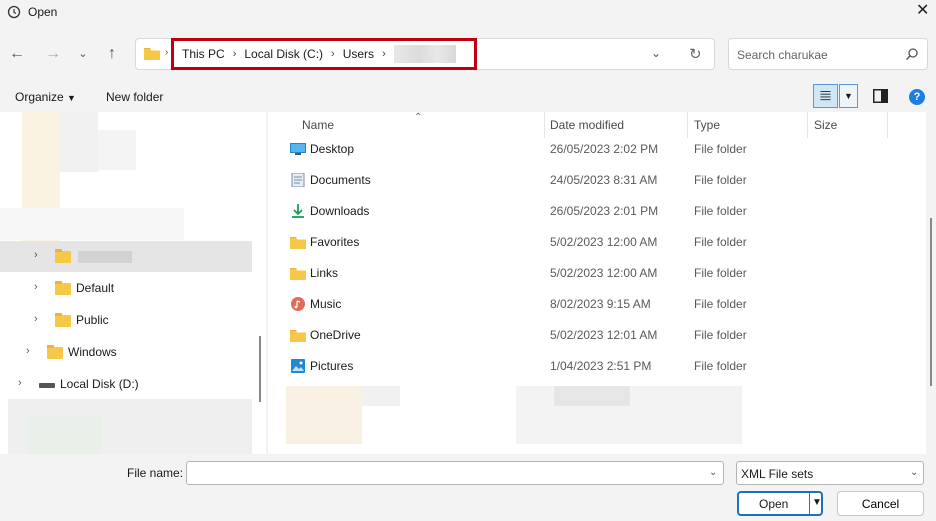 This screenshot has height=521, width=936. Describe the element at coordinates (922, 11) in the screenshot. I see `close-icon: ✕` at that location.